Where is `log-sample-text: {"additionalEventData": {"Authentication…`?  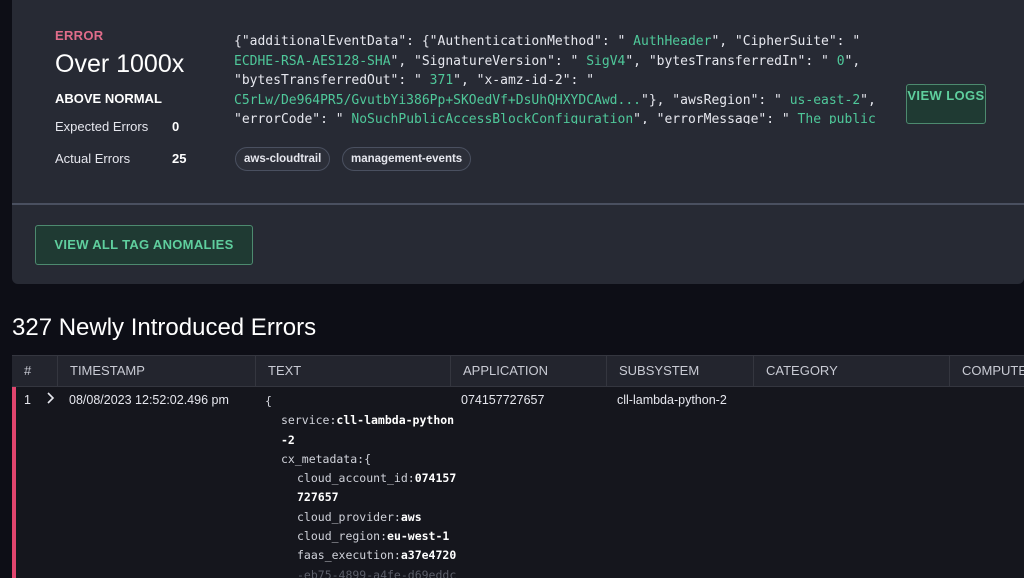
log-sample-text: {"additionalEventData": {"Authentication… is located at coordinates (564, 78).